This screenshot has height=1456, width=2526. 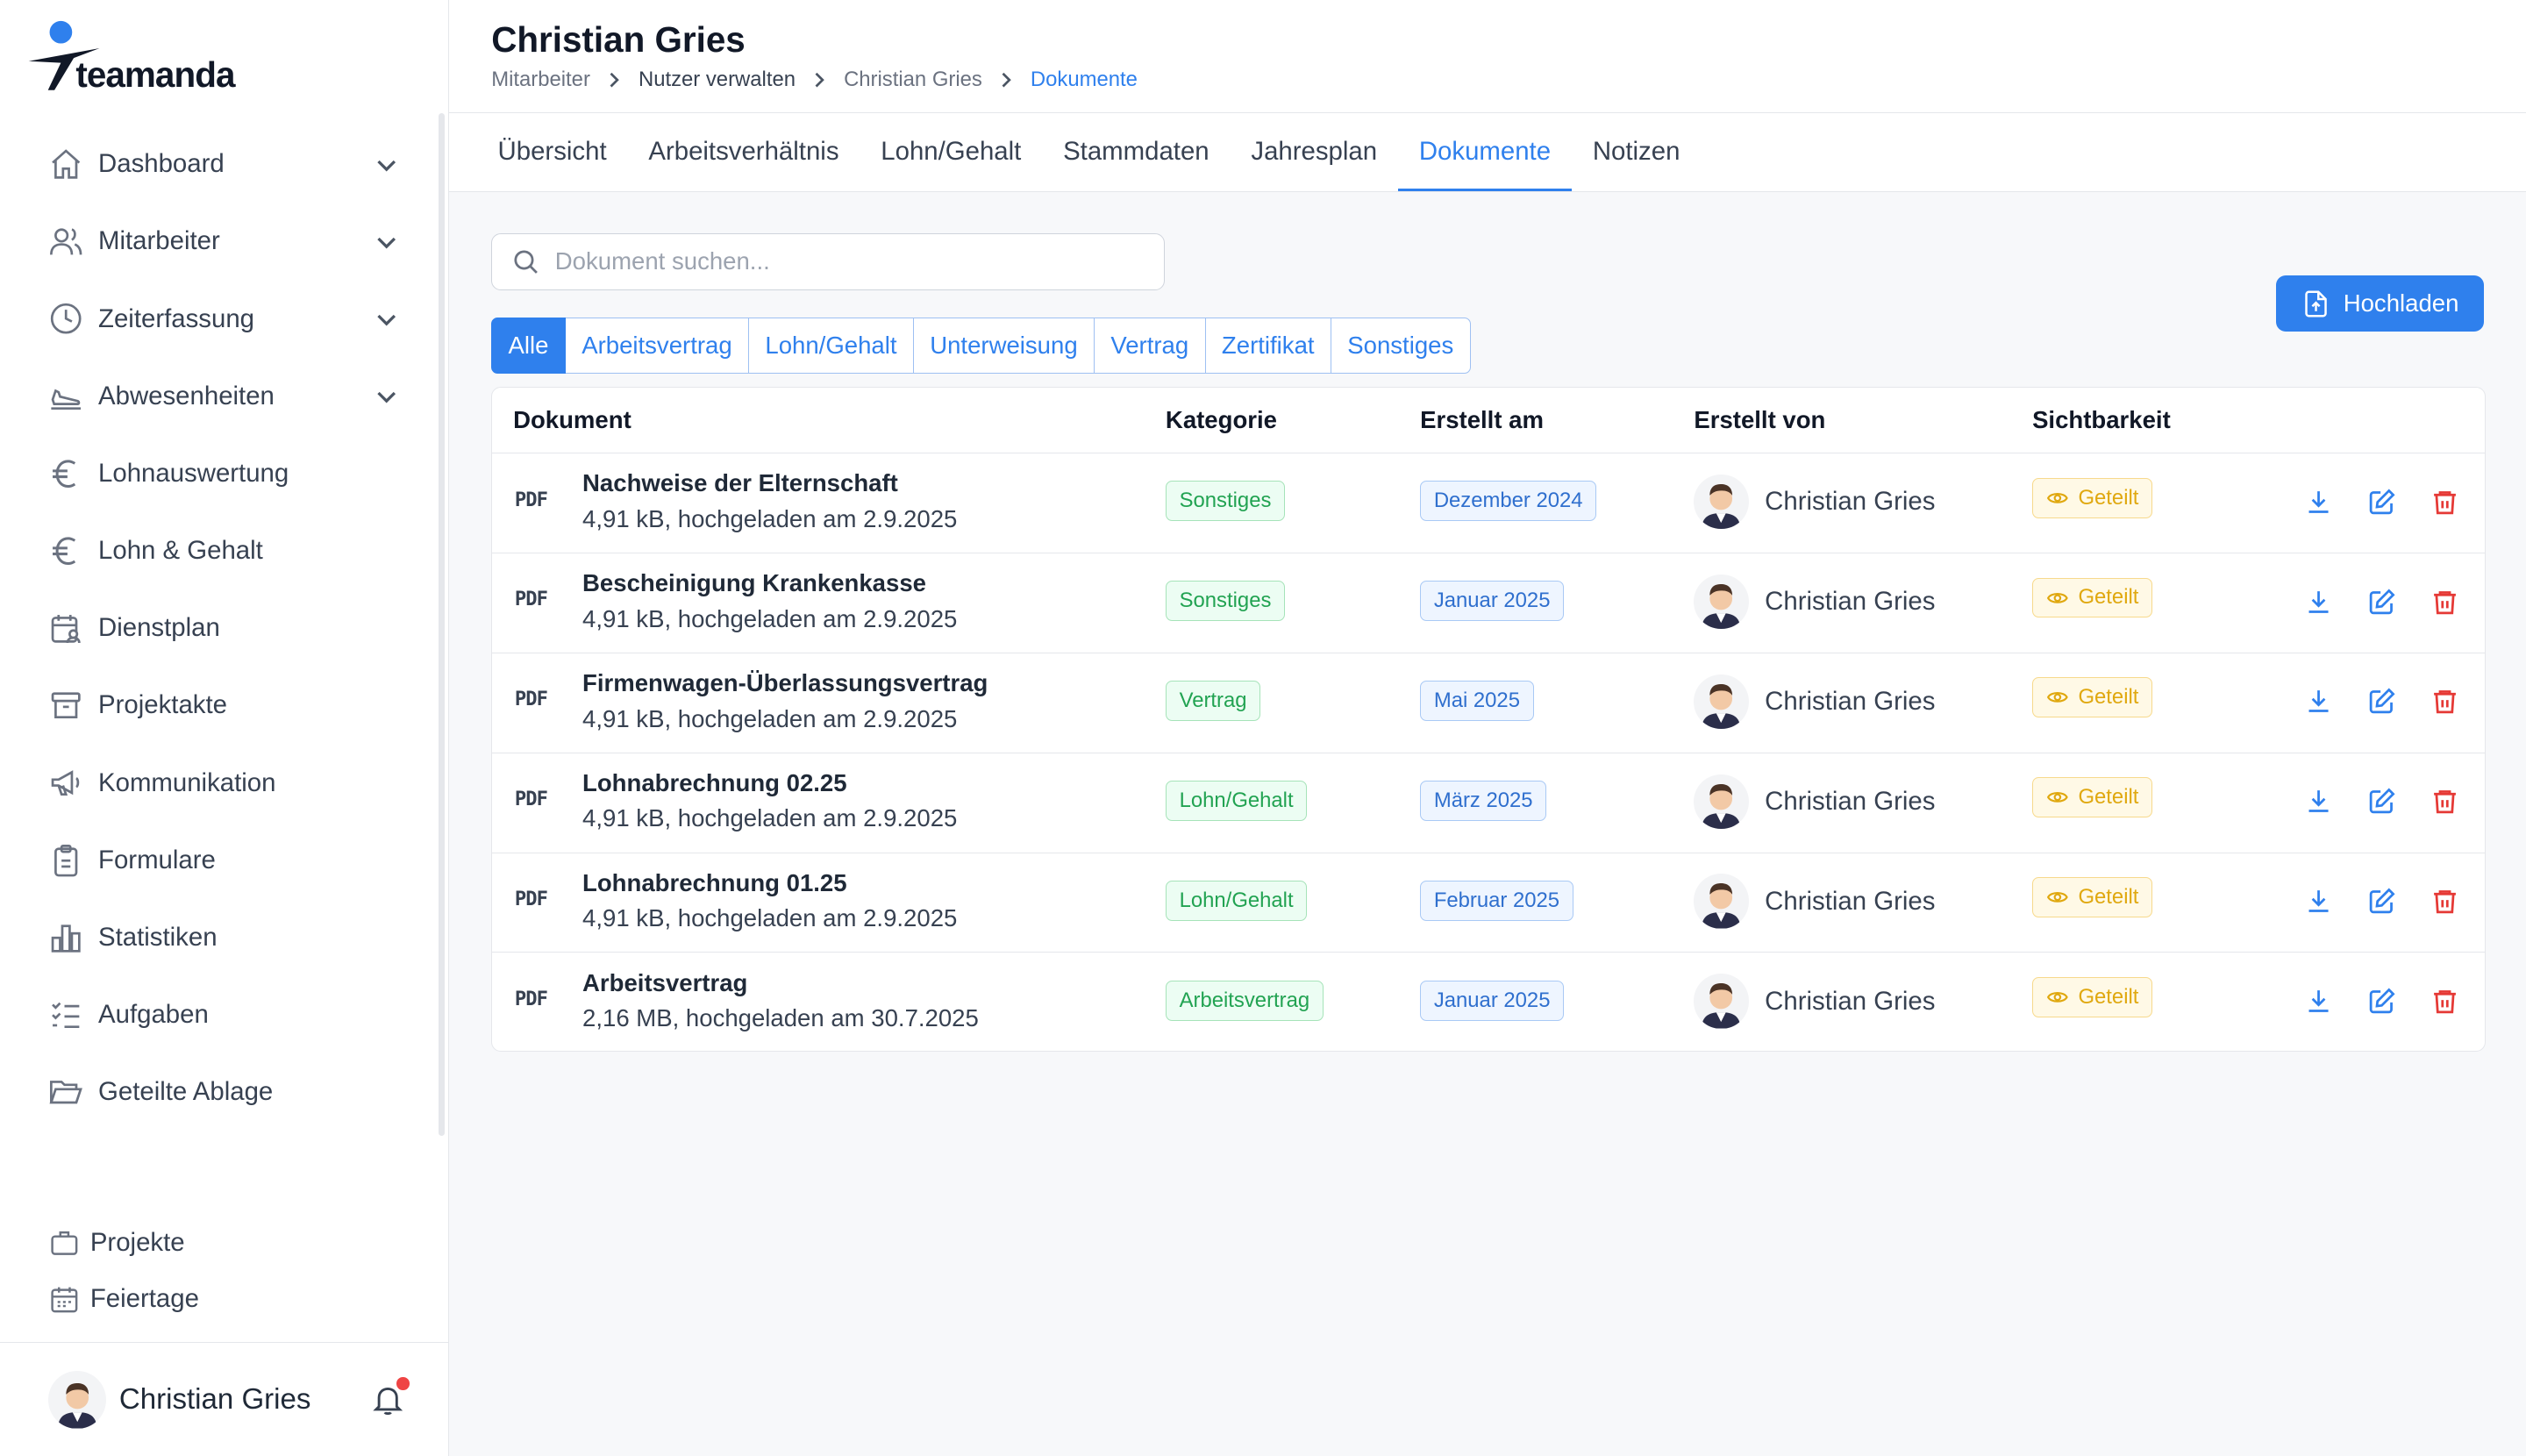 I want to click on sidebar-item-zeiterfassung: Zeiterfassung, so click(x=219, y=319).